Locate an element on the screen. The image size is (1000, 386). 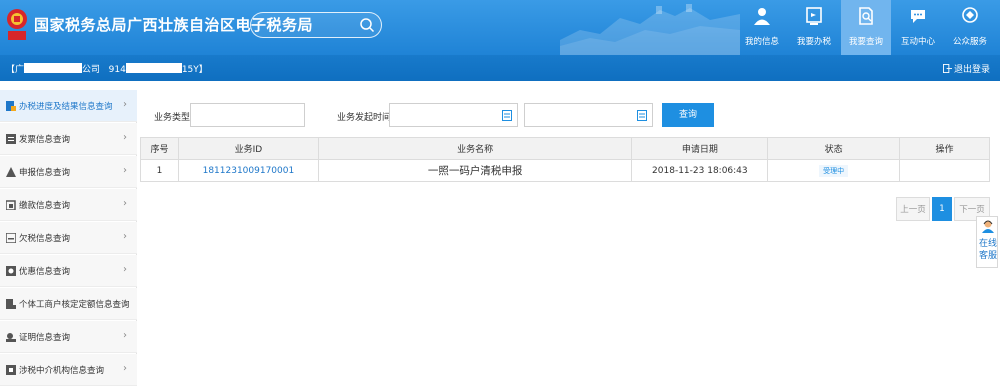
logout-label: 退出登录 is located at coordinates (971, 70).